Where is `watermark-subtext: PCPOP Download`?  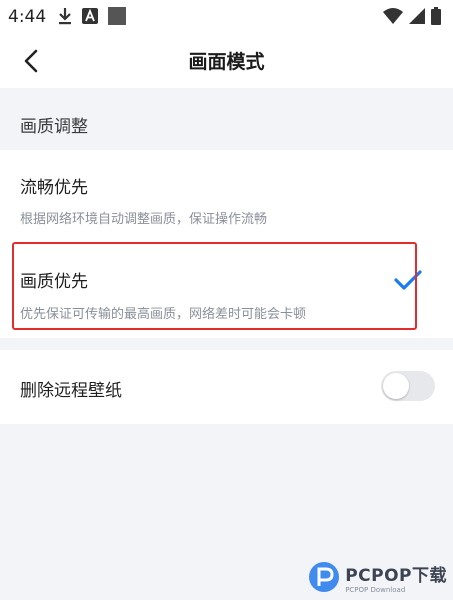 watermark-subtext: PCPOP Download is located at coordinates (375, 589).